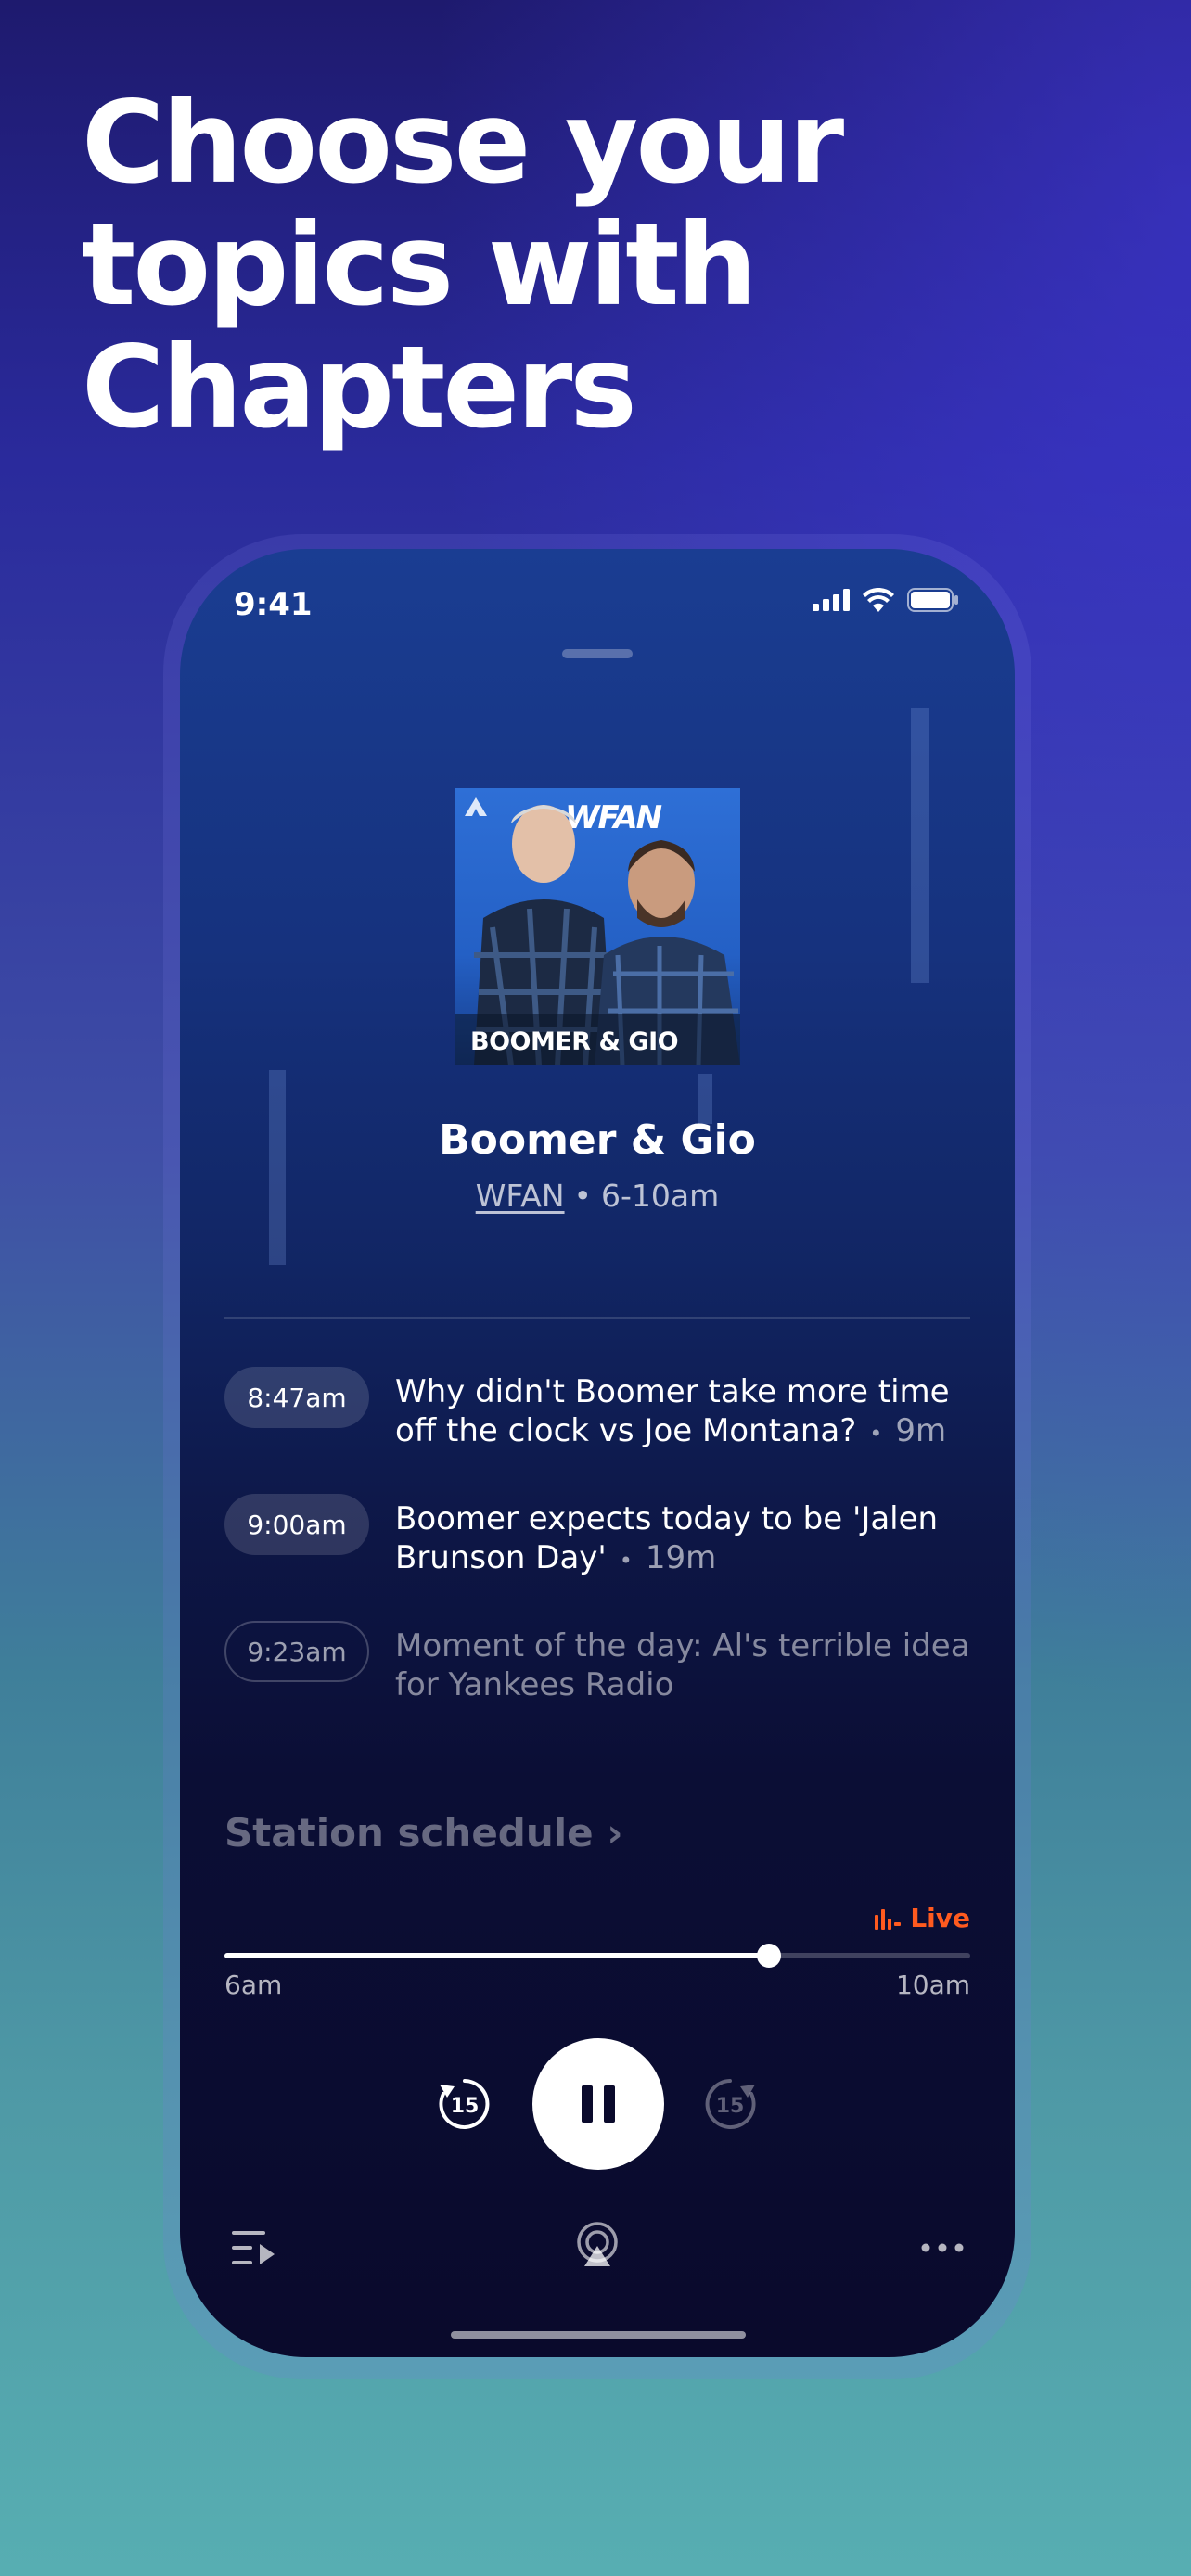 Image resolution: width=1191 pixels, height=2576 pixels. What do you see at coordinates (424, 1833) in the screenshot?
I see `station-schedule-link: Station schedule ›` at bounding box center [424, 1833].